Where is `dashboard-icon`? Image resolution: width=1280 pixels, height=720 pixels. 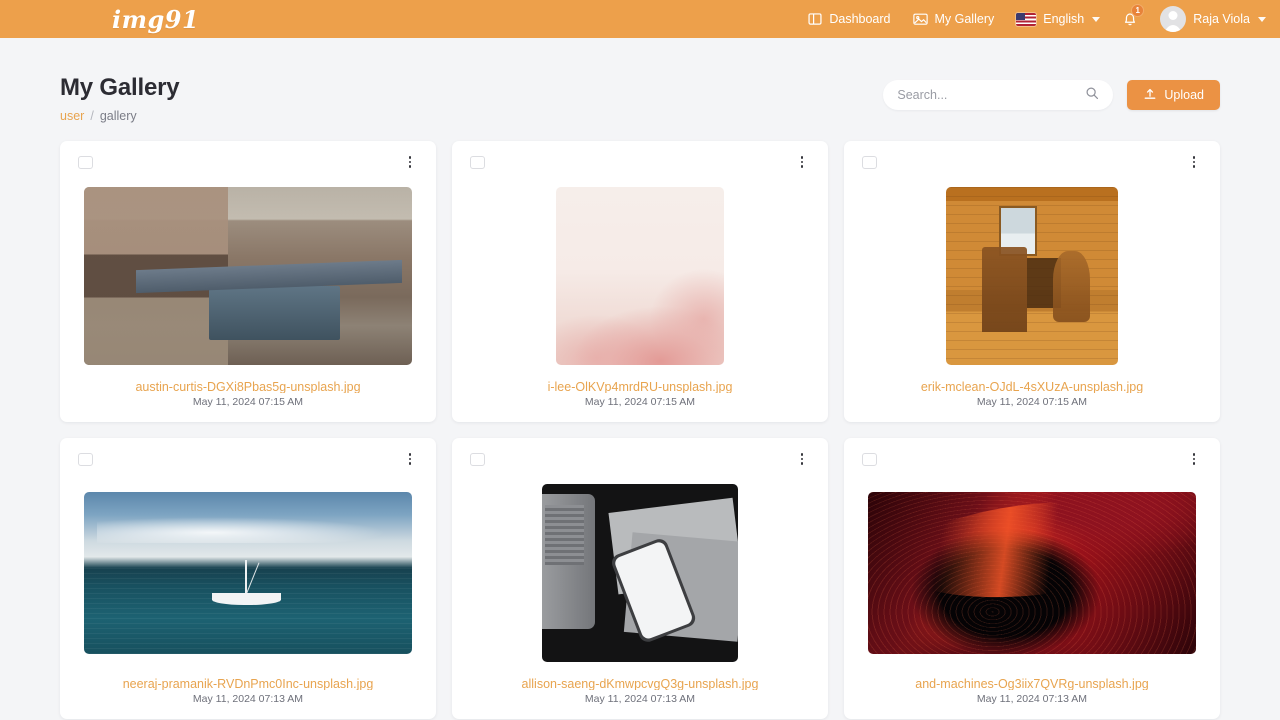 dashboard-icon is located at coordinates (815, 19).